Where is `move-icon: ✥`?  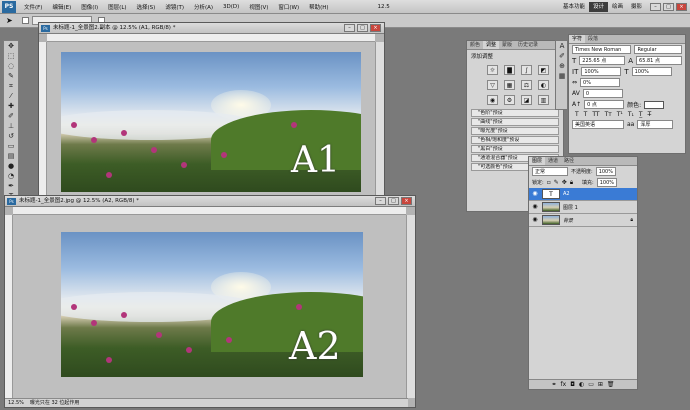 move-icon: ✥ is located at coordinates (11, 46).